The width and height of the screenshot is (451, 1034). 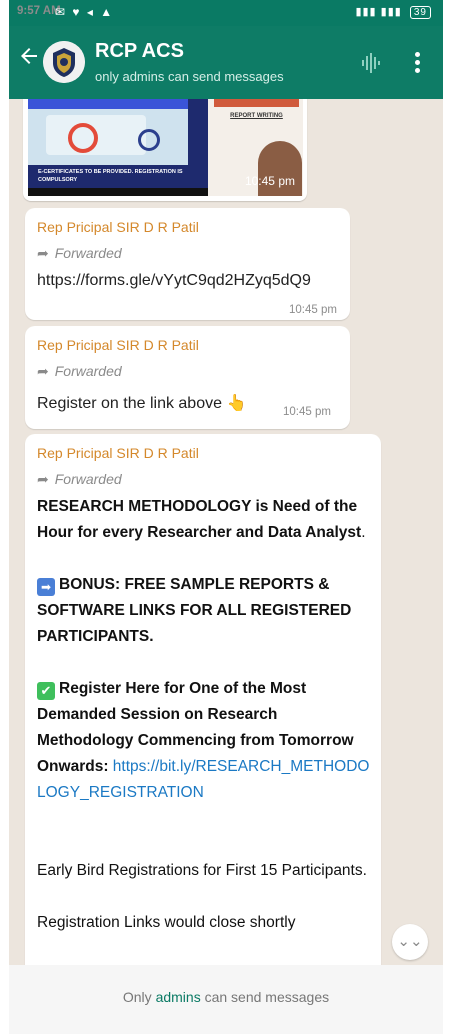 I want to click on right-arrow-emoji: ➡, so click(x=46, y=587).